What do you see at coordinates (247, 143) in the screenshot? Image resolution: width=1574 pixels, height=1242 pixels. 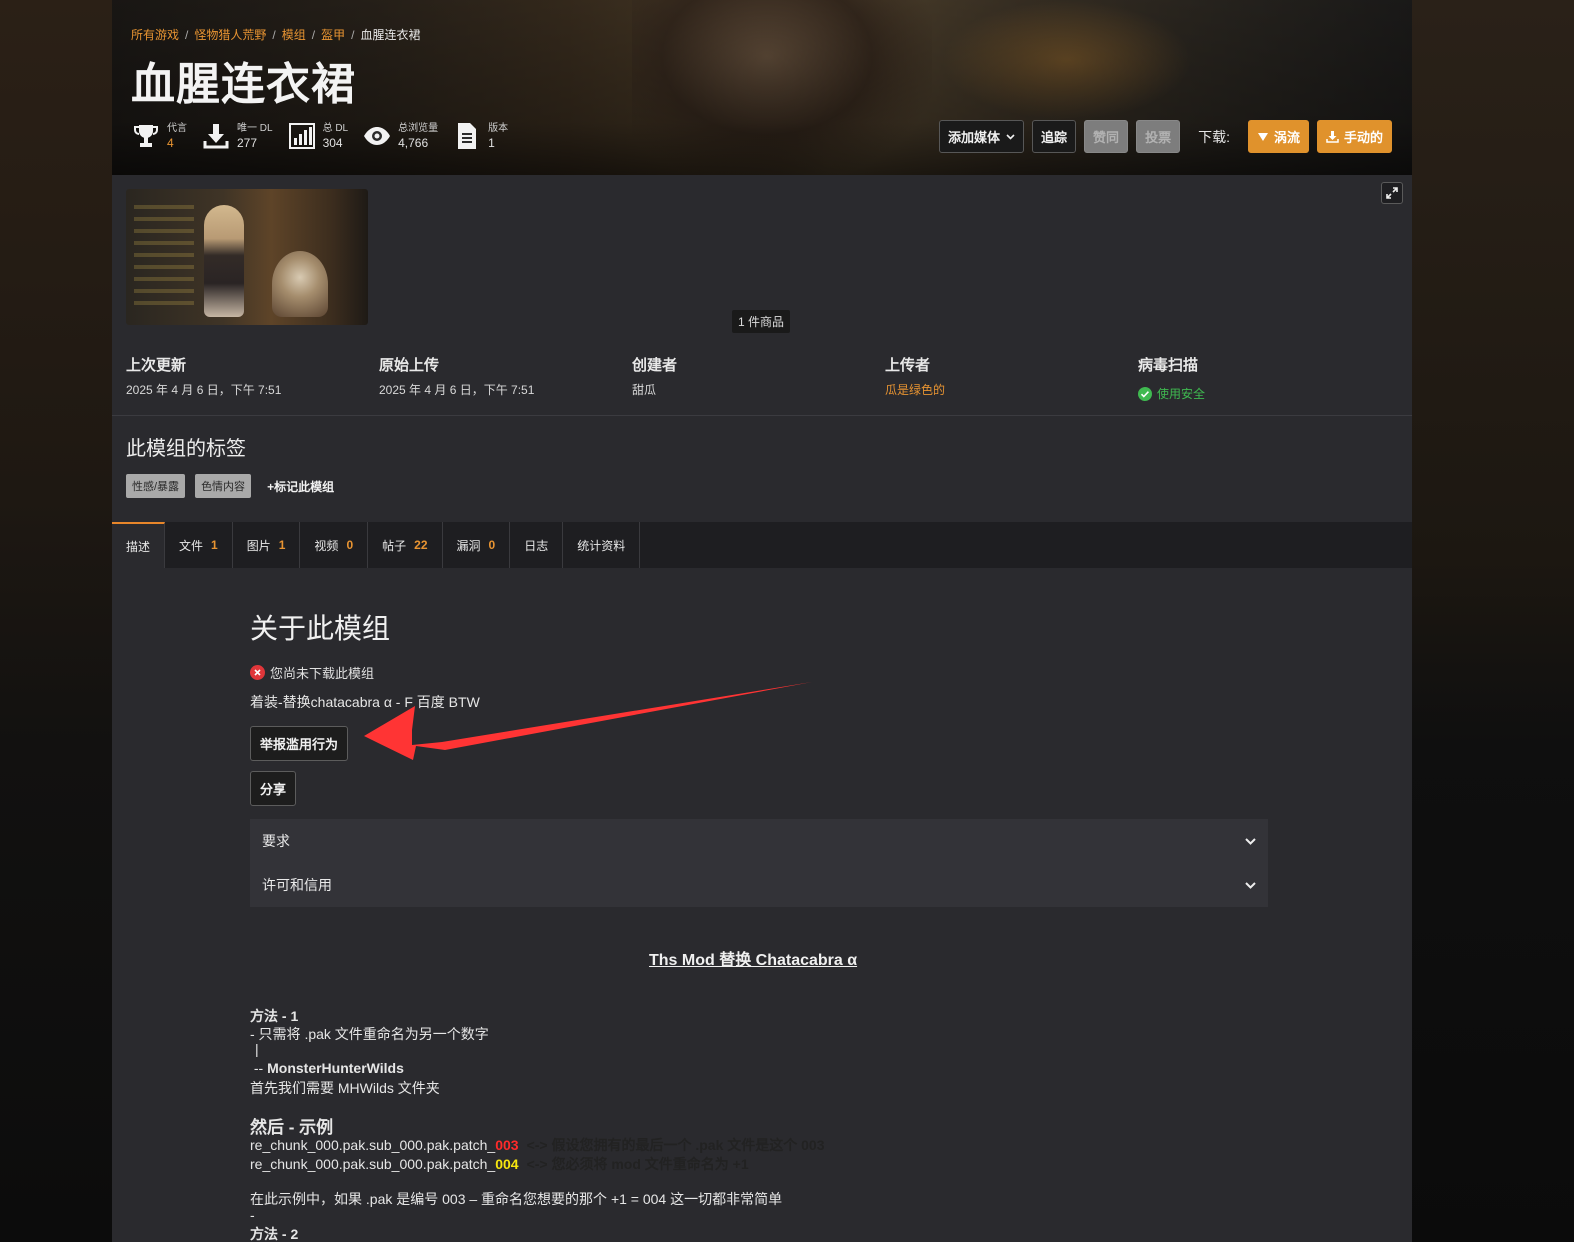 I see `stat-value: 277` at bounding box center [247, 143].